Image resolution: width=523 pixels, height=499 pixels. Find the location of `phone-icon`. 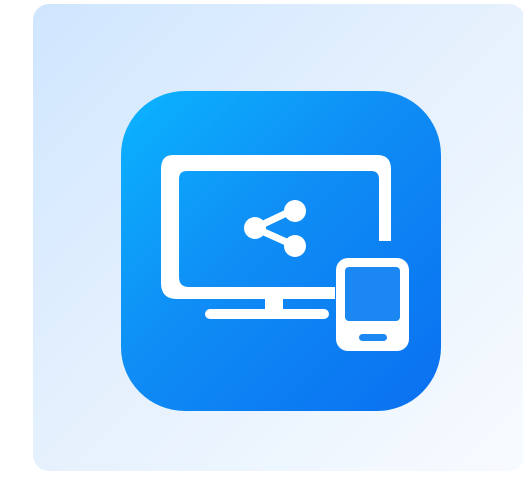

phone-icon is located at coordinates (372, 304).